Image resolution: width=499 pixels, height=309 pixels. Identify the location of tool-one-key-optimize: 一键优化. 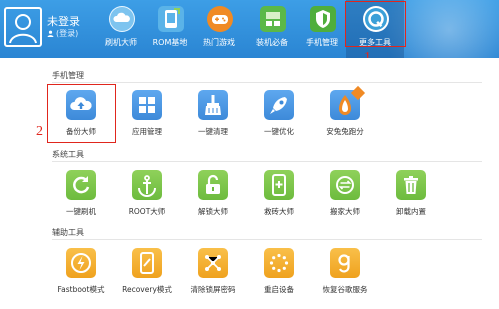
(279, 116).